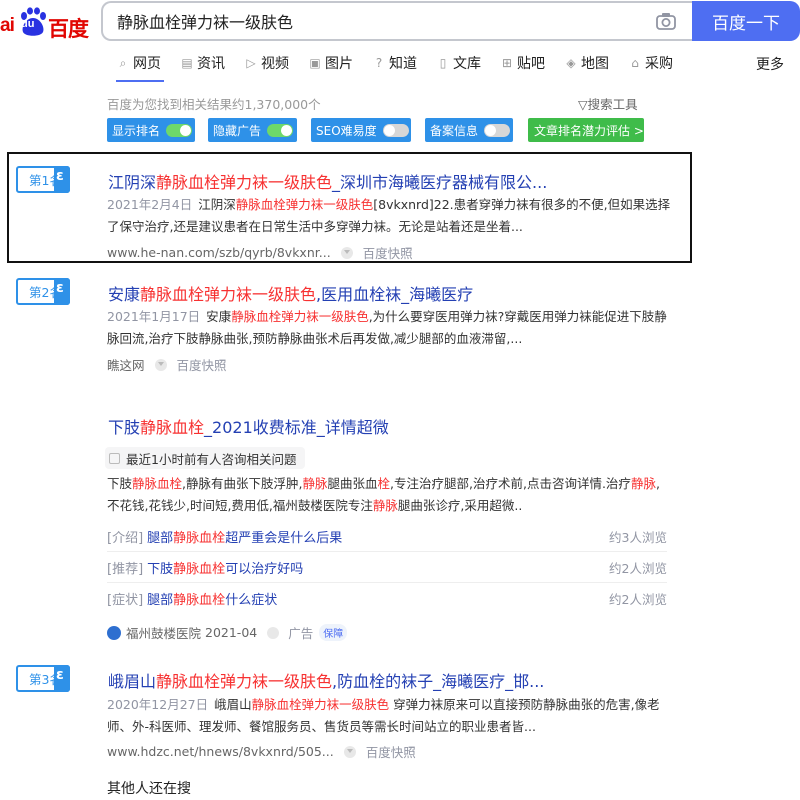 The width and height of the screenshot is (800, 800). Describe the element at coordinates (163, 632) in the screenshot. I see `ad-source-name: 福州鼓楼医院` at that location.